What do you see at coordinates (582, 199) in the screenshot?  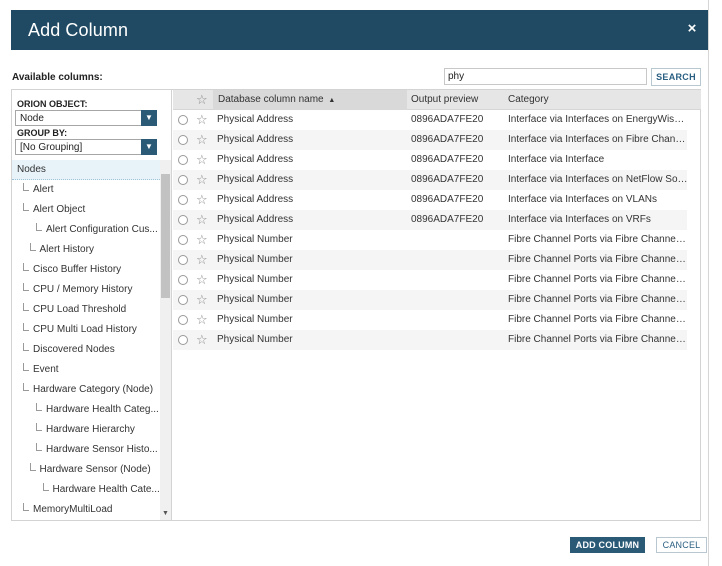 I see `cell-category: Interface via Interfaces on VLANs` at bounding box center [582, 199].